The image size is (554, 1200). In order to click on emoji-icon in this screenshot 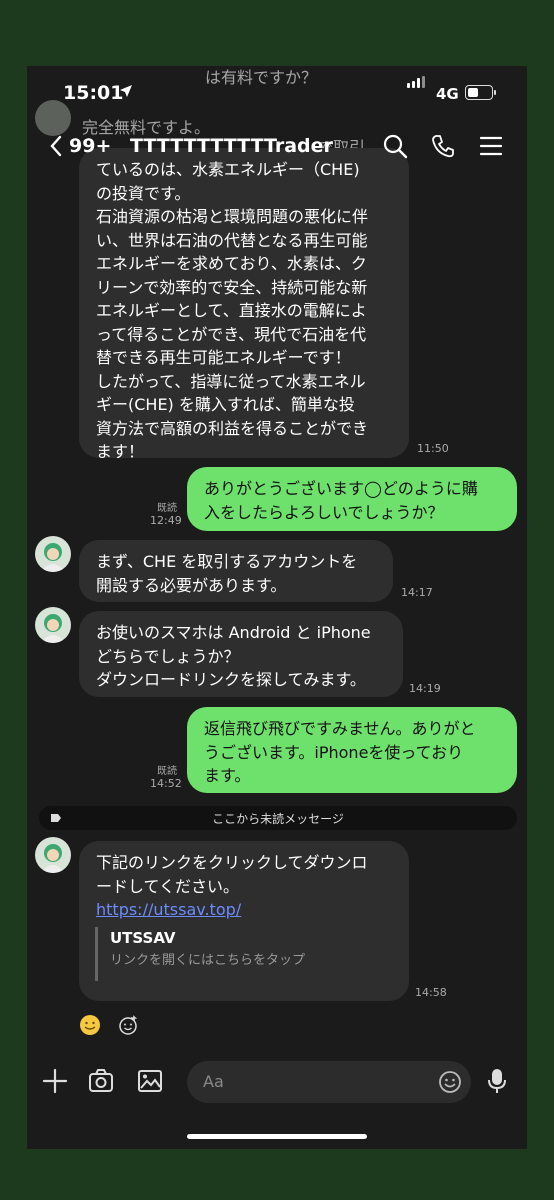, I will do `click(450, 1082)`.